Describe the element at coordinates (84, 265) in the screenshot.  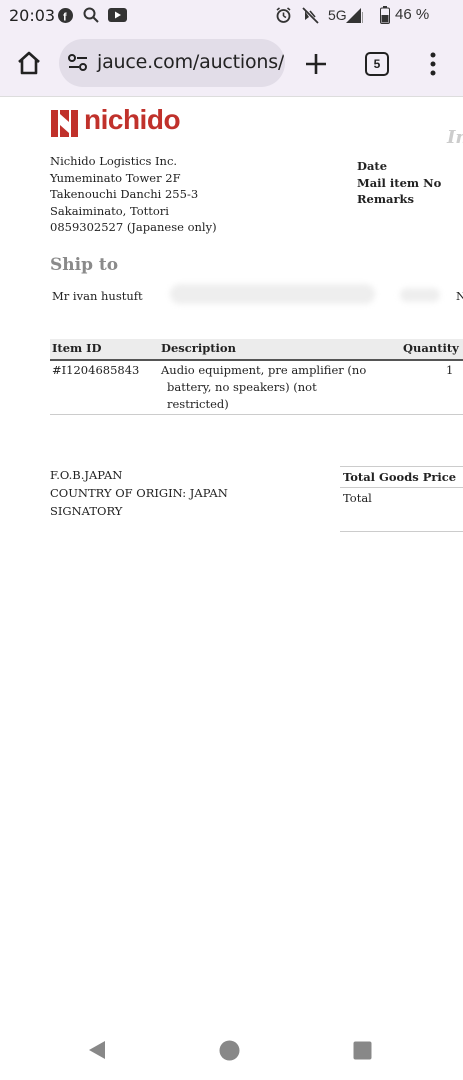
I see `ship-to-heading: Ship to` at that location.